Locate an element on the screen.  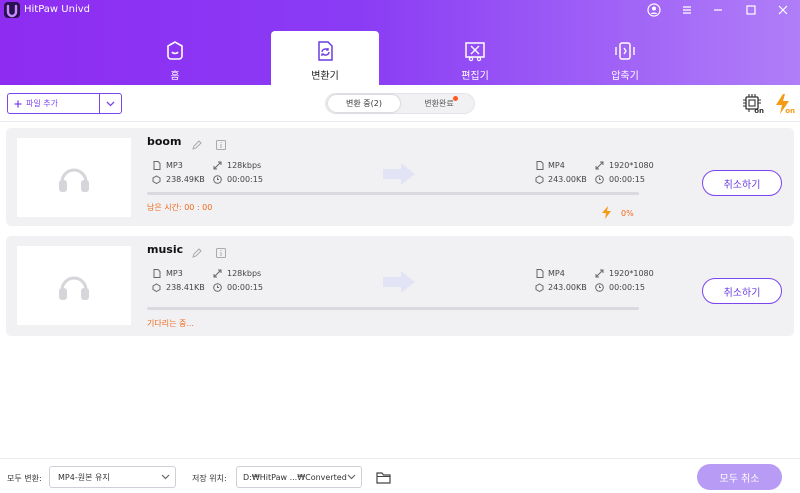
notification-dot is located at coordinates (455, 98).